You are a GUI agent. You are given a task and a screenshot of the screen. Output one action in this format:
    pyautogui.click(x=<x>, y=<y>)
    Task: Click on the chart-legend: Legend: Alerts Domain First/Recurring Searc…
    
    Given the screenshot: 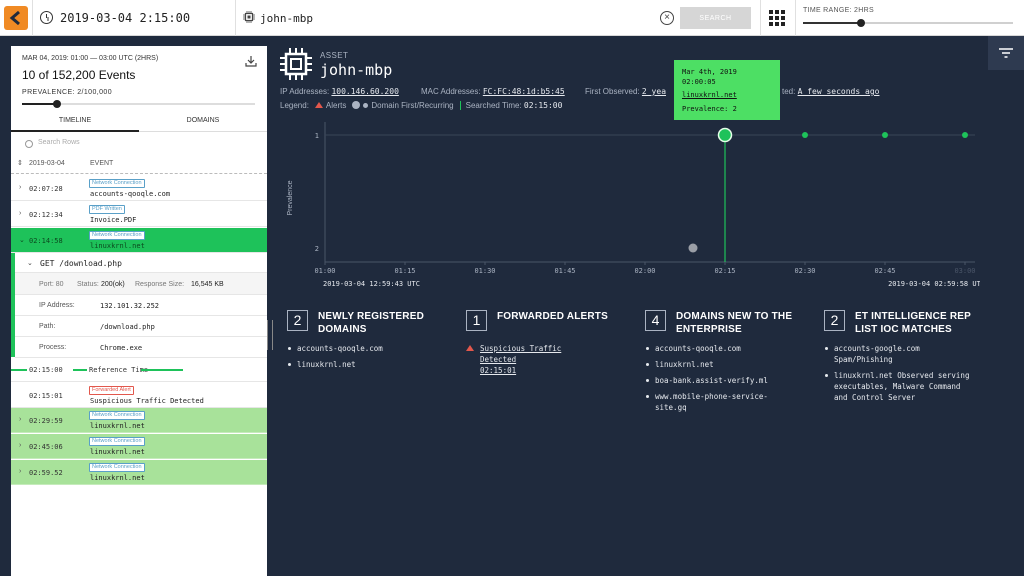 What is the action you would take?
    pyautogui.click(x=421, y=105)
    